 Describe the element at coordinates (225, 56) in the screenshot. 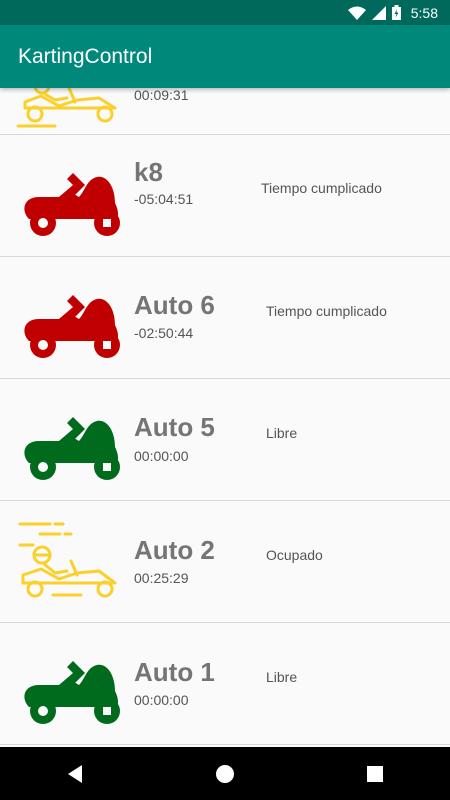

I see `app-bar: KartingControl` at that location.